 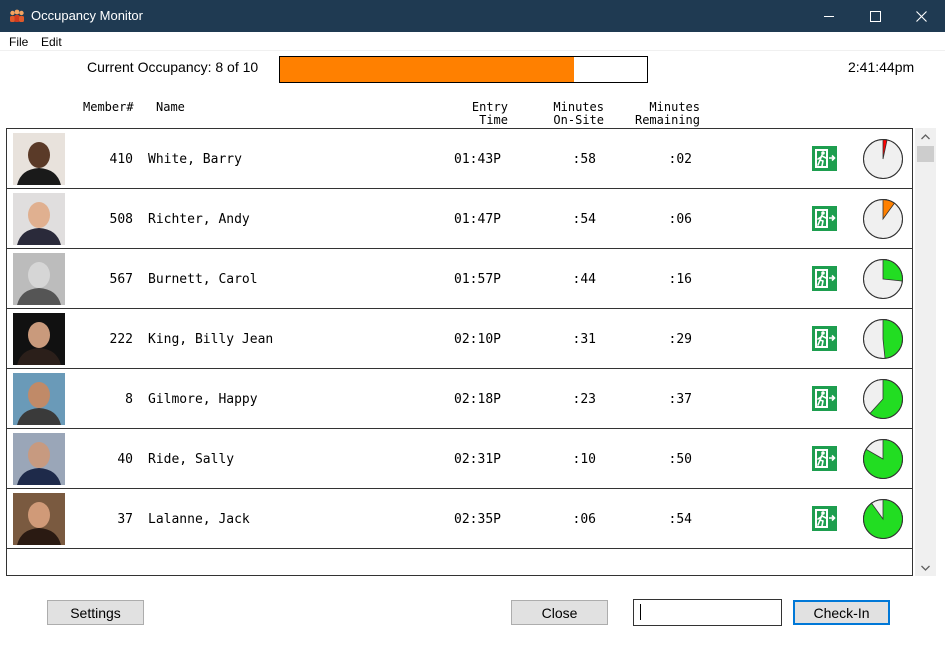 What do you see at coordinates (925, 352) in the screenshot?
I see `list-scrollbar` at bounding box center [925, 352].